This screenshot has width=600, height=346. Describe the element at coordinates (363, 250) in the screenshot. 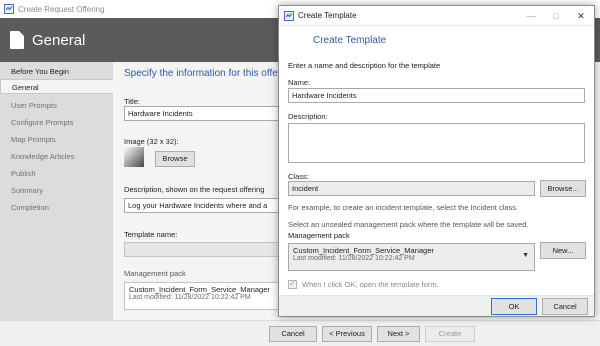

I see `mp-selected-name: Custom_Incident_Form_Service_Manager` at that location.